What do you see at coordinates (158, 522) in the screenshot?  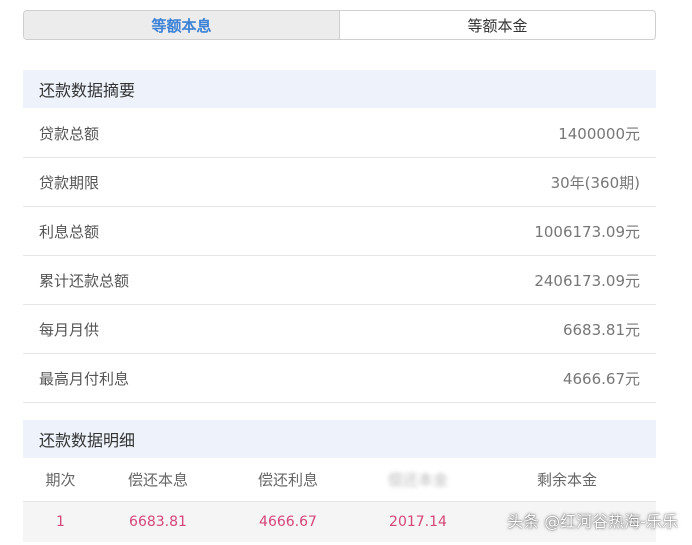 I see `cell-payment: 6683.81` at bounding box center [158, 522].